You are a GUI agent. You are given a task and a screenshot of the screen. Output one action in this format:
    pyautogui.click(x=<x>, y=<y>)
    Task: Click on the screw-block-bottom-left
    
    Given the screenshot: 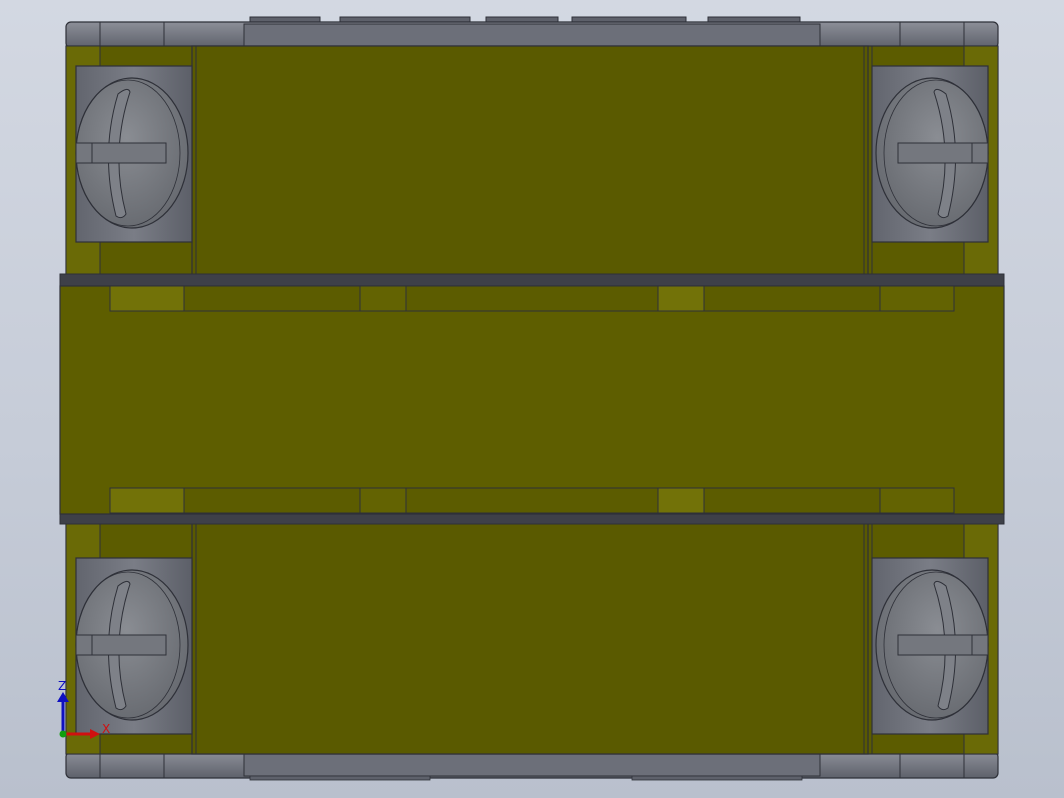 What is the action you would take?
    pyautogui.click(x=134, y=646)
    